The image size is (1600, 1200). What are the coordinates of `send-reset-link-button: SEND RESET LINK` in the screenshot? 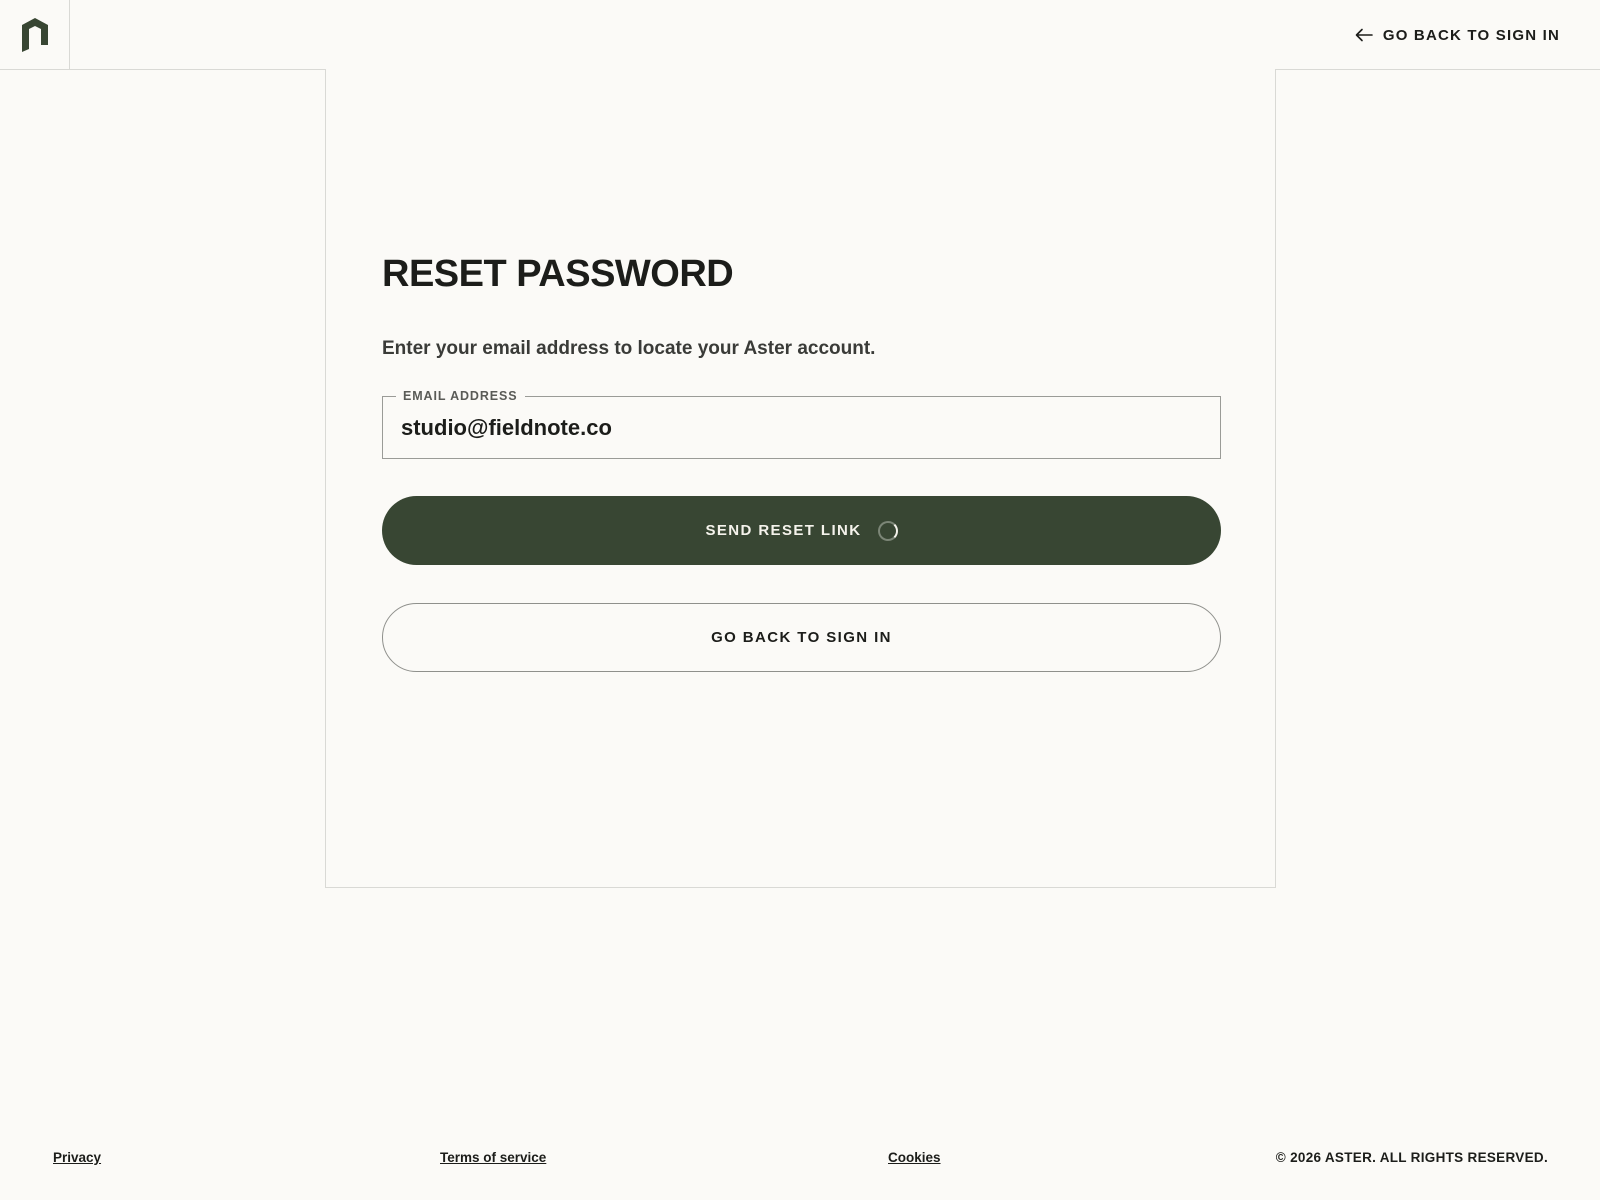 It's located at (801, 530).